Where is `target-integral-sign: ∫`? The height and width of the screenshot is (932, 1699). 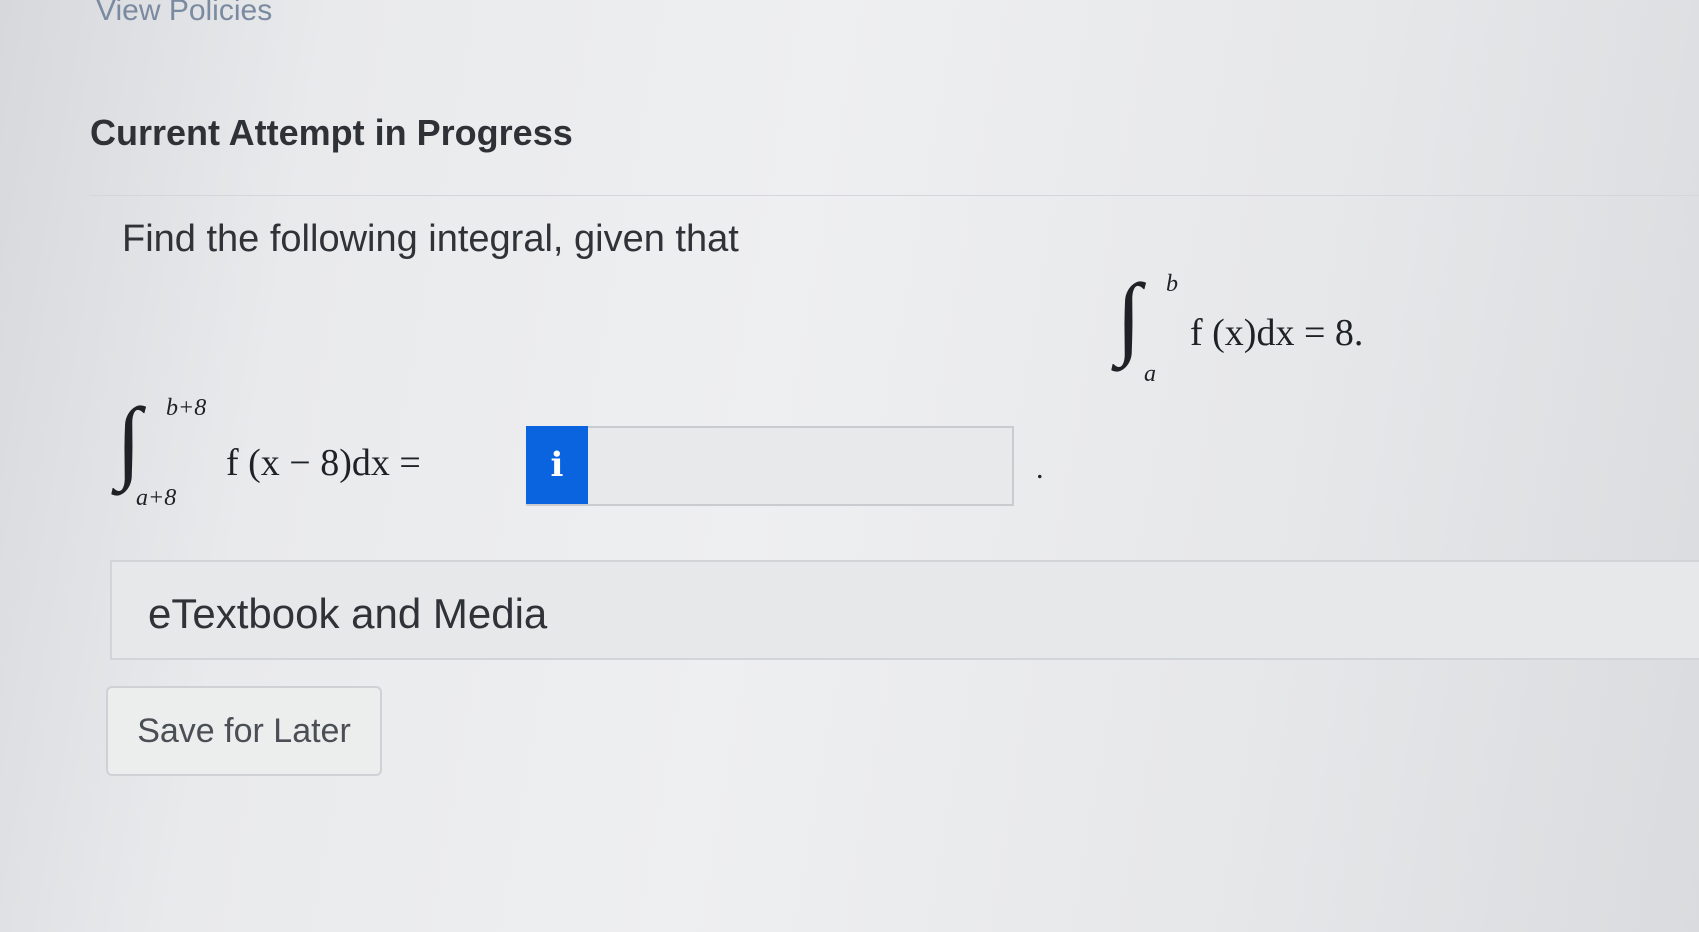
target-integral-sign: ∫ is located at coordinates (129, 440).